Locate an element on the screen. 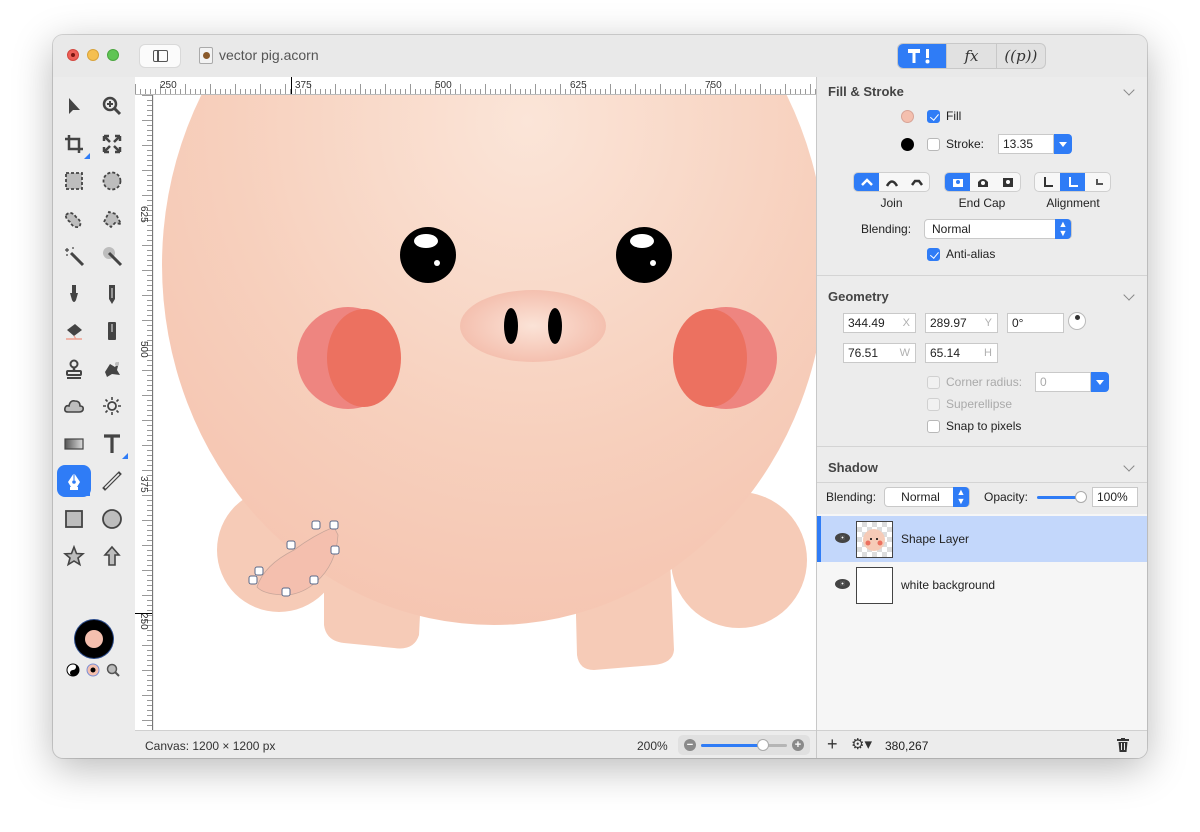 This screenshot has width=1200, height=832. stroke-width-dropdown is located at coordinates (1063, 144).